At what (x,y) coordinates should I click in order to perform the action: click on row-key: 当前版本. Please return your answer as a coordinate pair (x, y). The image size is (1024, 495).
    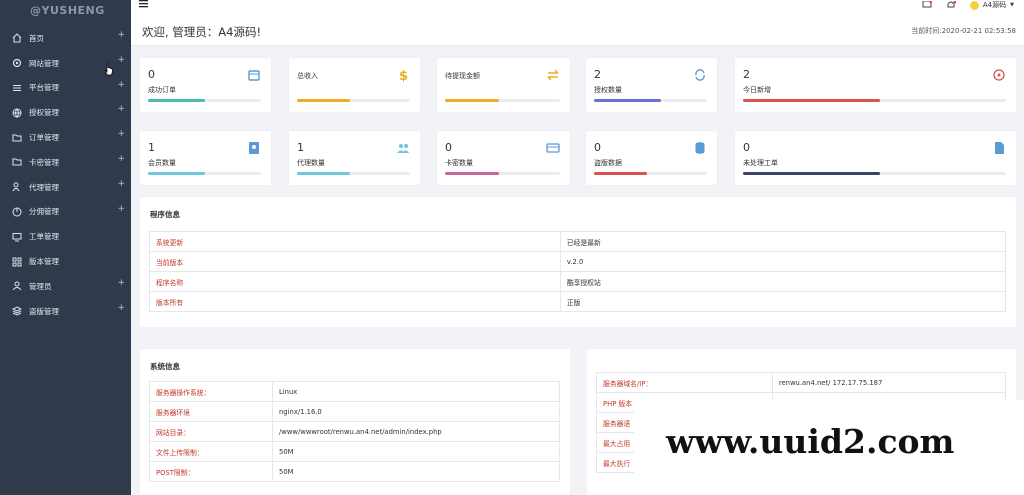
    Looking at the image, I should click on (355, 261).